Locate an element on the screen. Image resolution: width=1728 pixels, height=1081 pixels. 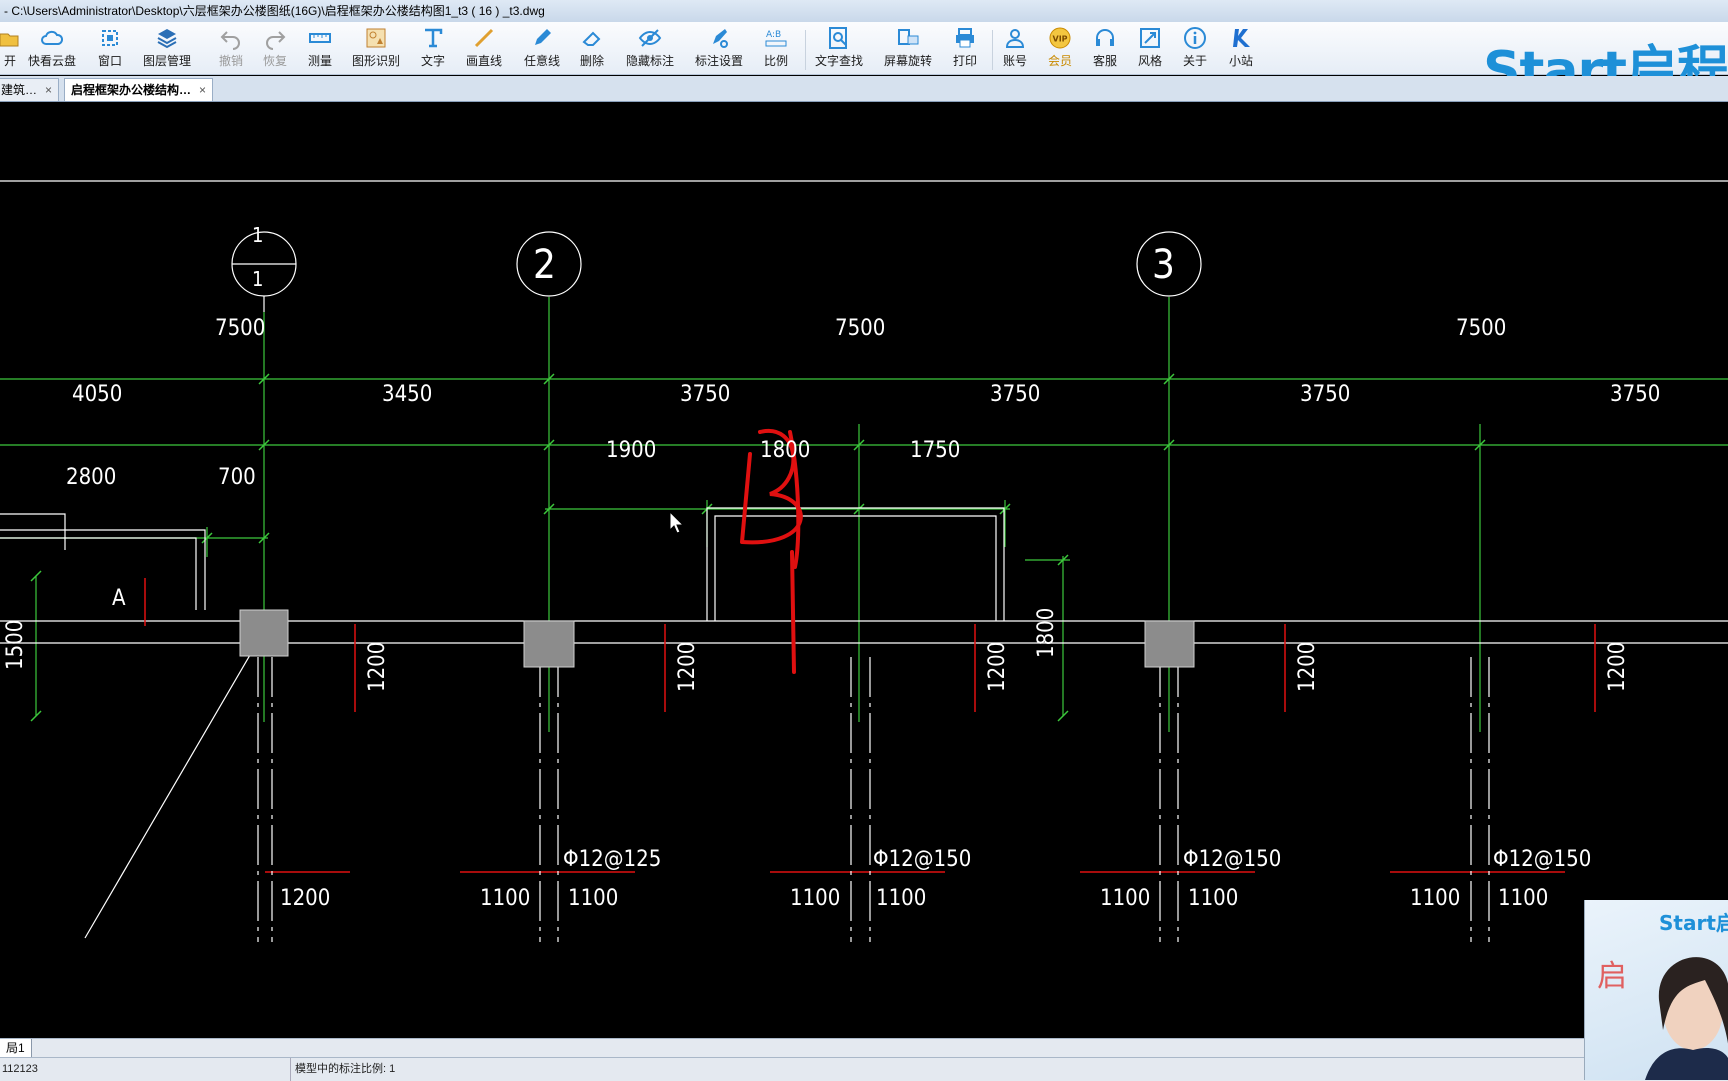
coordinate-readout: 112123 is located at coordinates (20, 1069).